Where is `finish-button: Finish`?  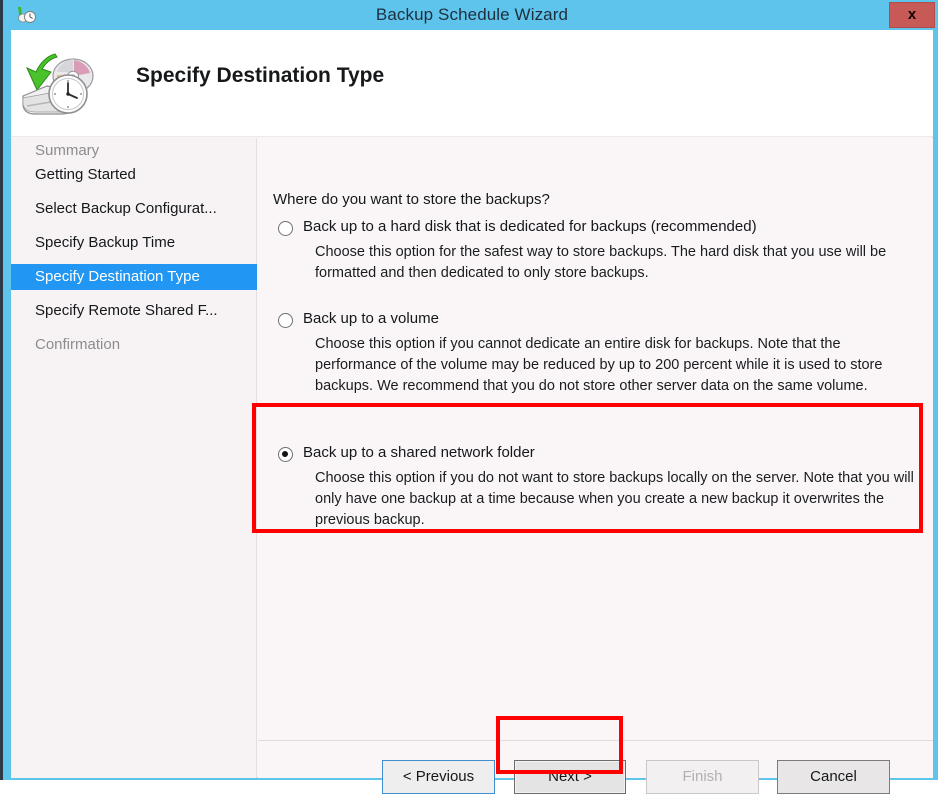
finish-button: Finish is located at coordinates (702, 777).